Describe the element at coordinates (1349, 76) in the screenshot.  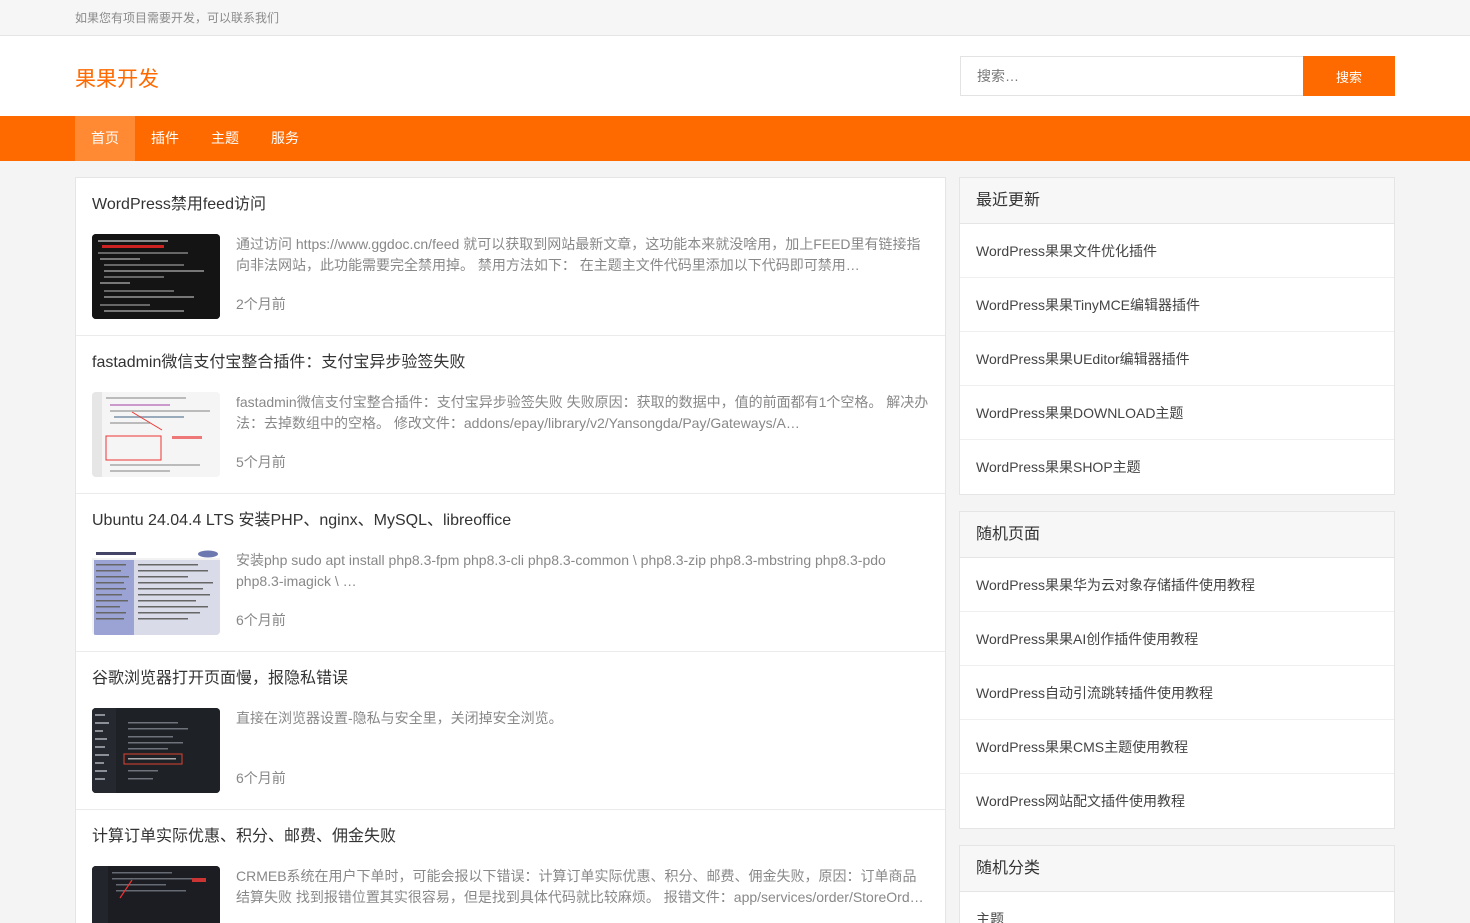
I see `search-button: 搜索` at that location.